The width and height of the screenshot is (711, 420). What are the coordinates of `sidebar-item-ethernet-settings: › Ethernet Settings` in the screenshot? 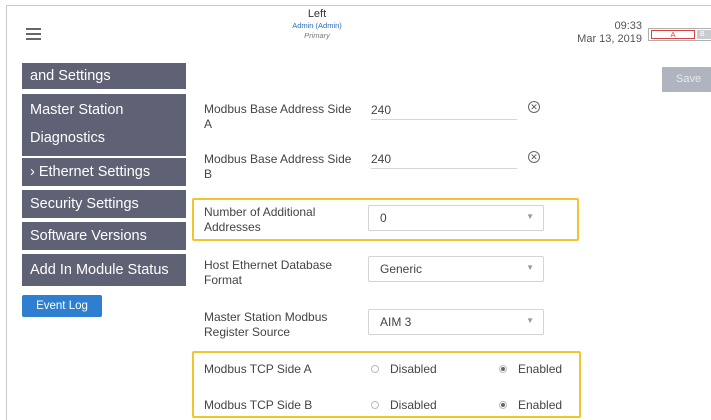 It's located at (104, 172).